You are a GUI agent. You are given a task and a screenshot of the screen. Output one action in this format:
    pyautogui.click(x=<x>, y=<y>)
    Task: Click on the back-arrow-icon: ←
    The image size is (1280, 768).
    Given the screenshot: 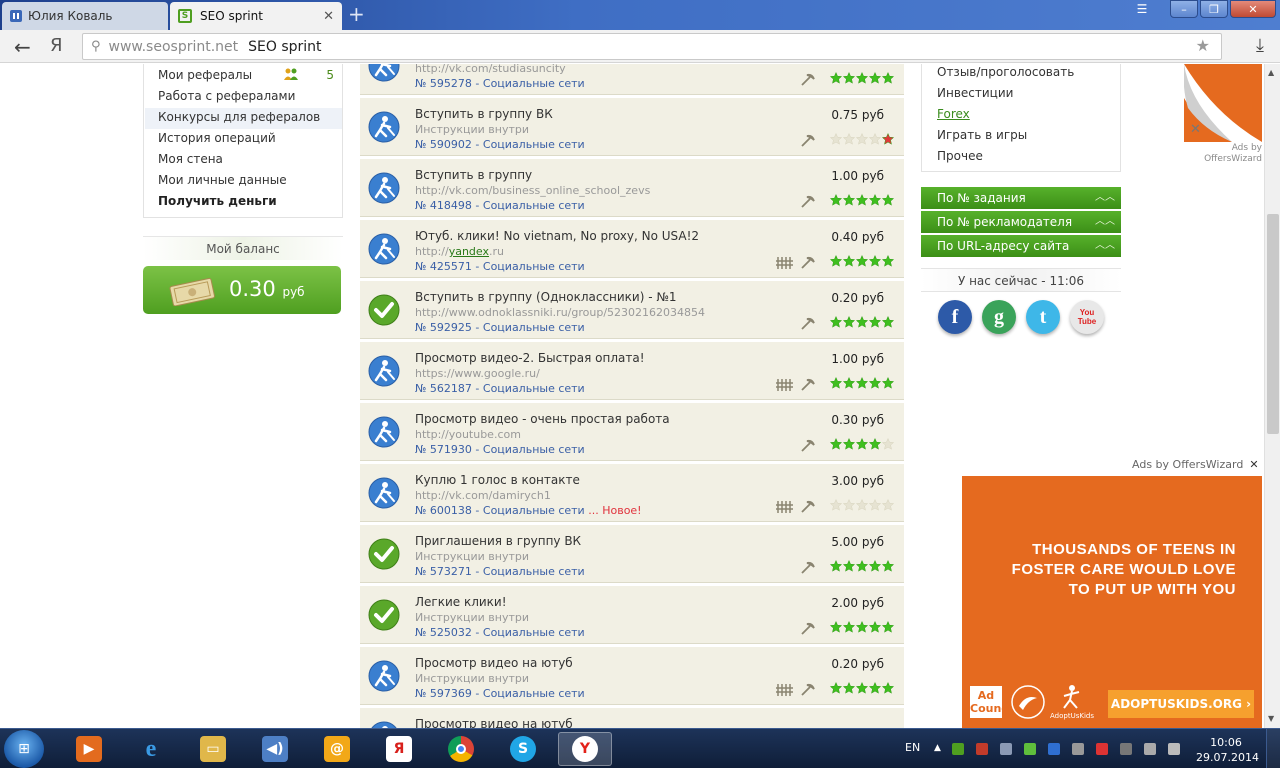 What is the action you would take?
    pyautogui.click(x=22, y=47)
    